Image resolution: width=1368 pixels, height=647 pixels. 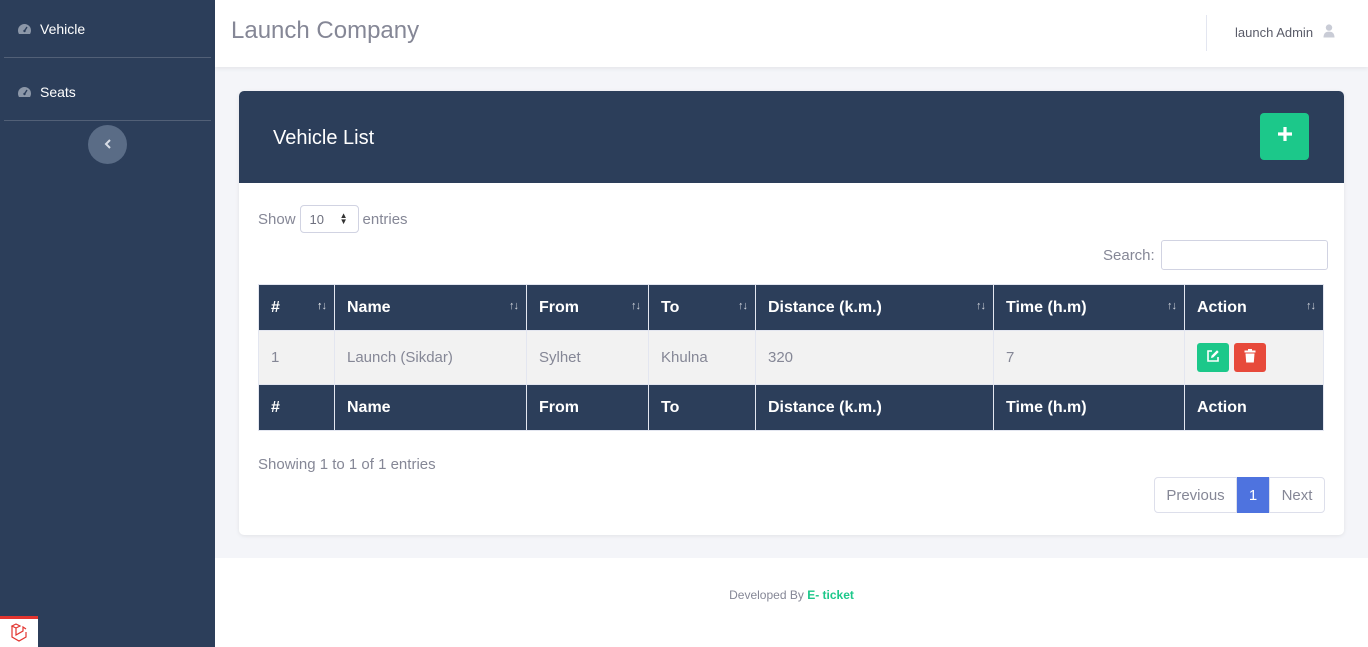 I want to click on cell-name: Launch (Sikdar), so click(x=430, y=357).